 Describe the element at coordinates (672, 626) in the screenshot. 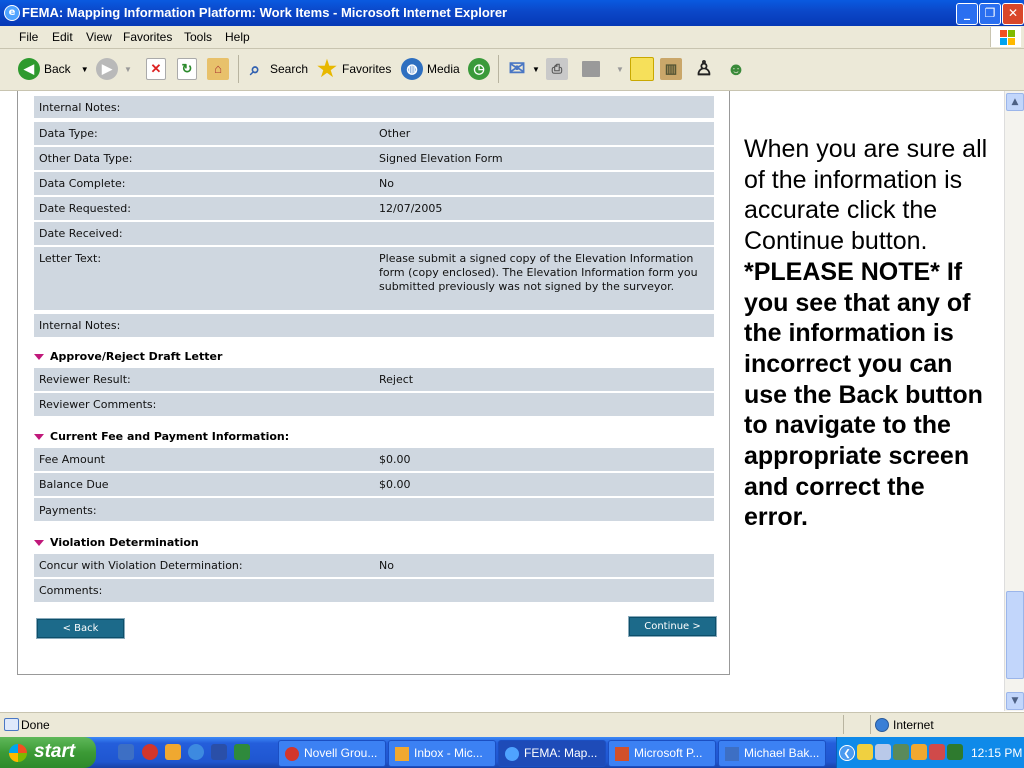

I see `continue-button: Continue >` at that location.